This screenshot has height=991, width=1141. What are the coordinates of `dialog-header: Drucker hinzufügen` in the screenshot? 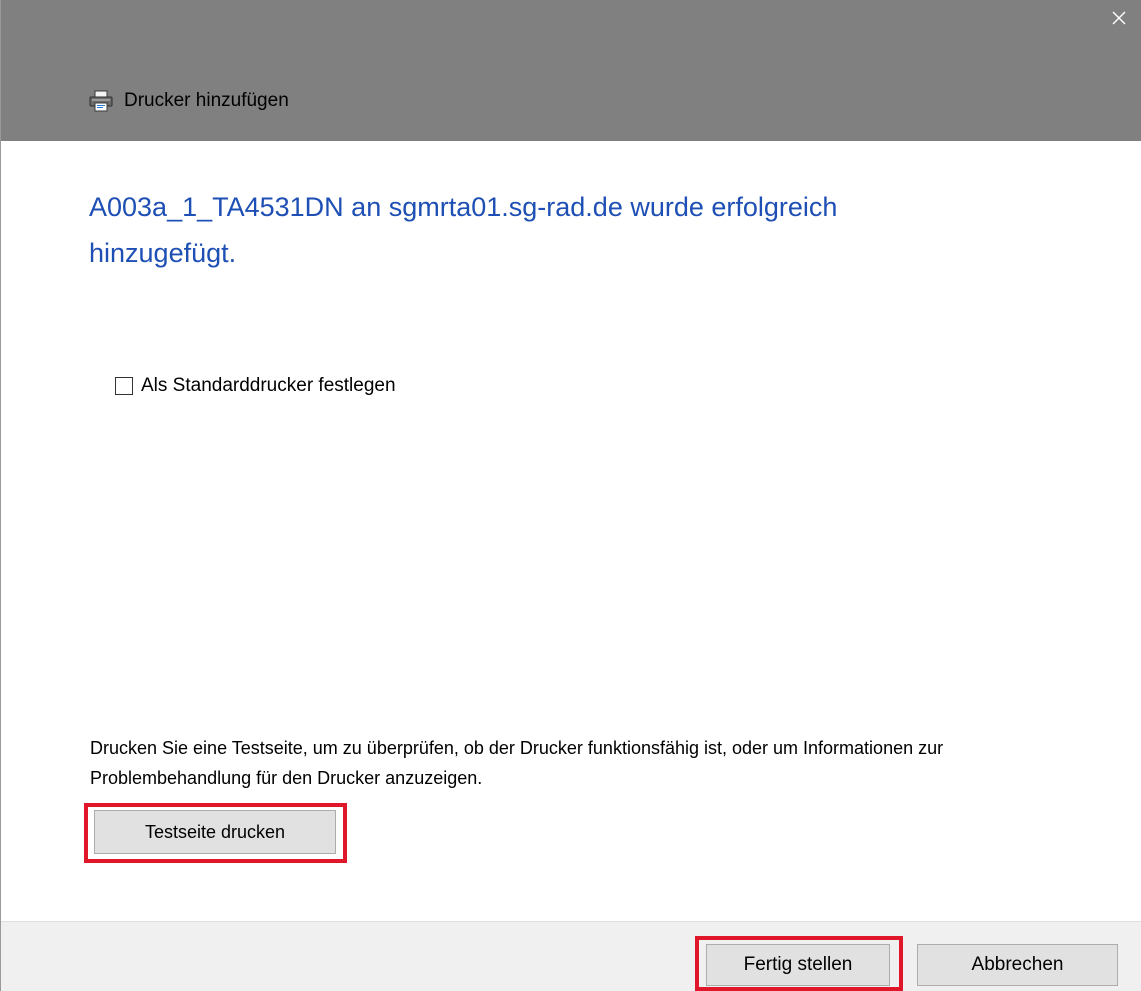 It's located at (188, 101).